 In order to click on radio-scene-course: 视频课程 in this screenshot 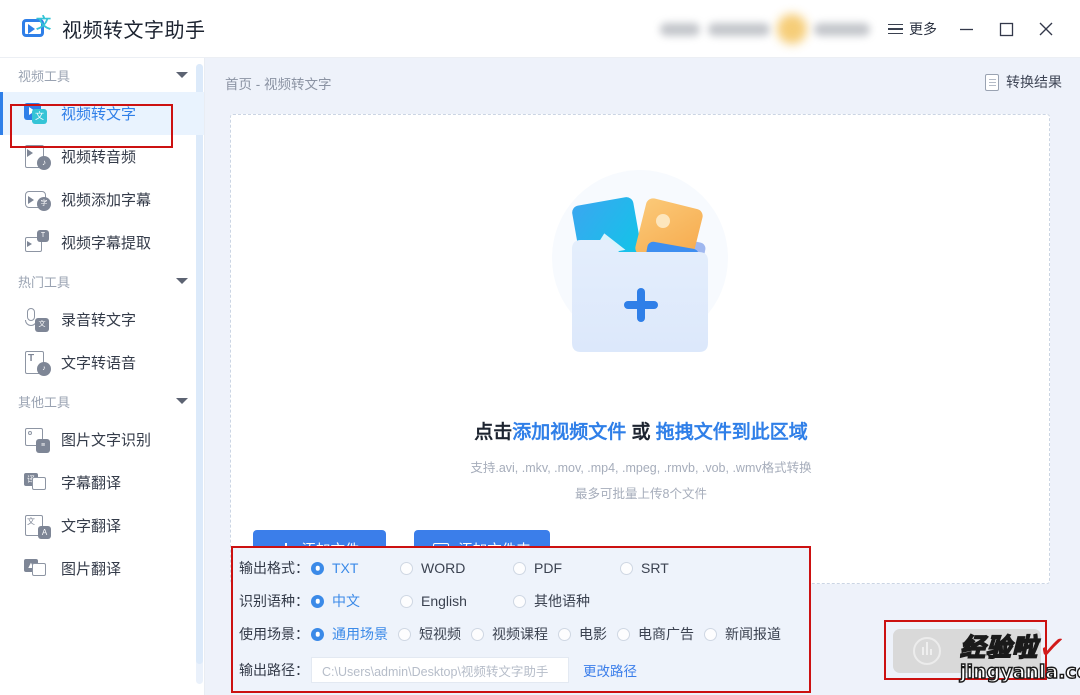, I will do `click(509, 634)`.